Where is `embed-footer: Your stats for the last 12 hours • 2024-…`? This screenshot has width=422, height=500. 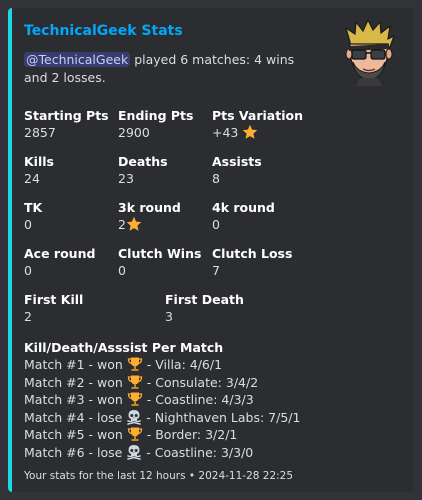
embed-footer: Your stats for the last 12 hours • 2024-… is located at coordinates (158, 476).